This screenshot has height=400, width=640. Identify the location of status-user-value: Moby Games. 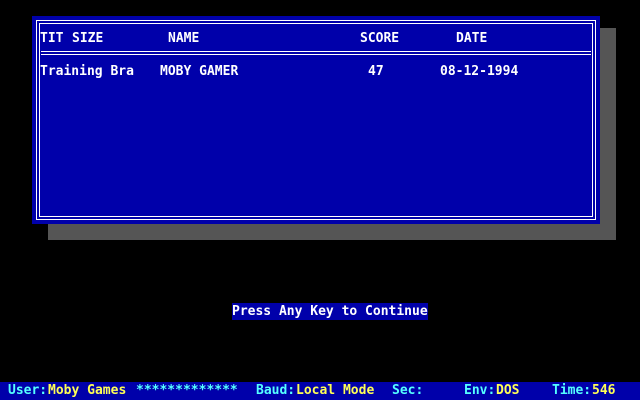
(87, 390).